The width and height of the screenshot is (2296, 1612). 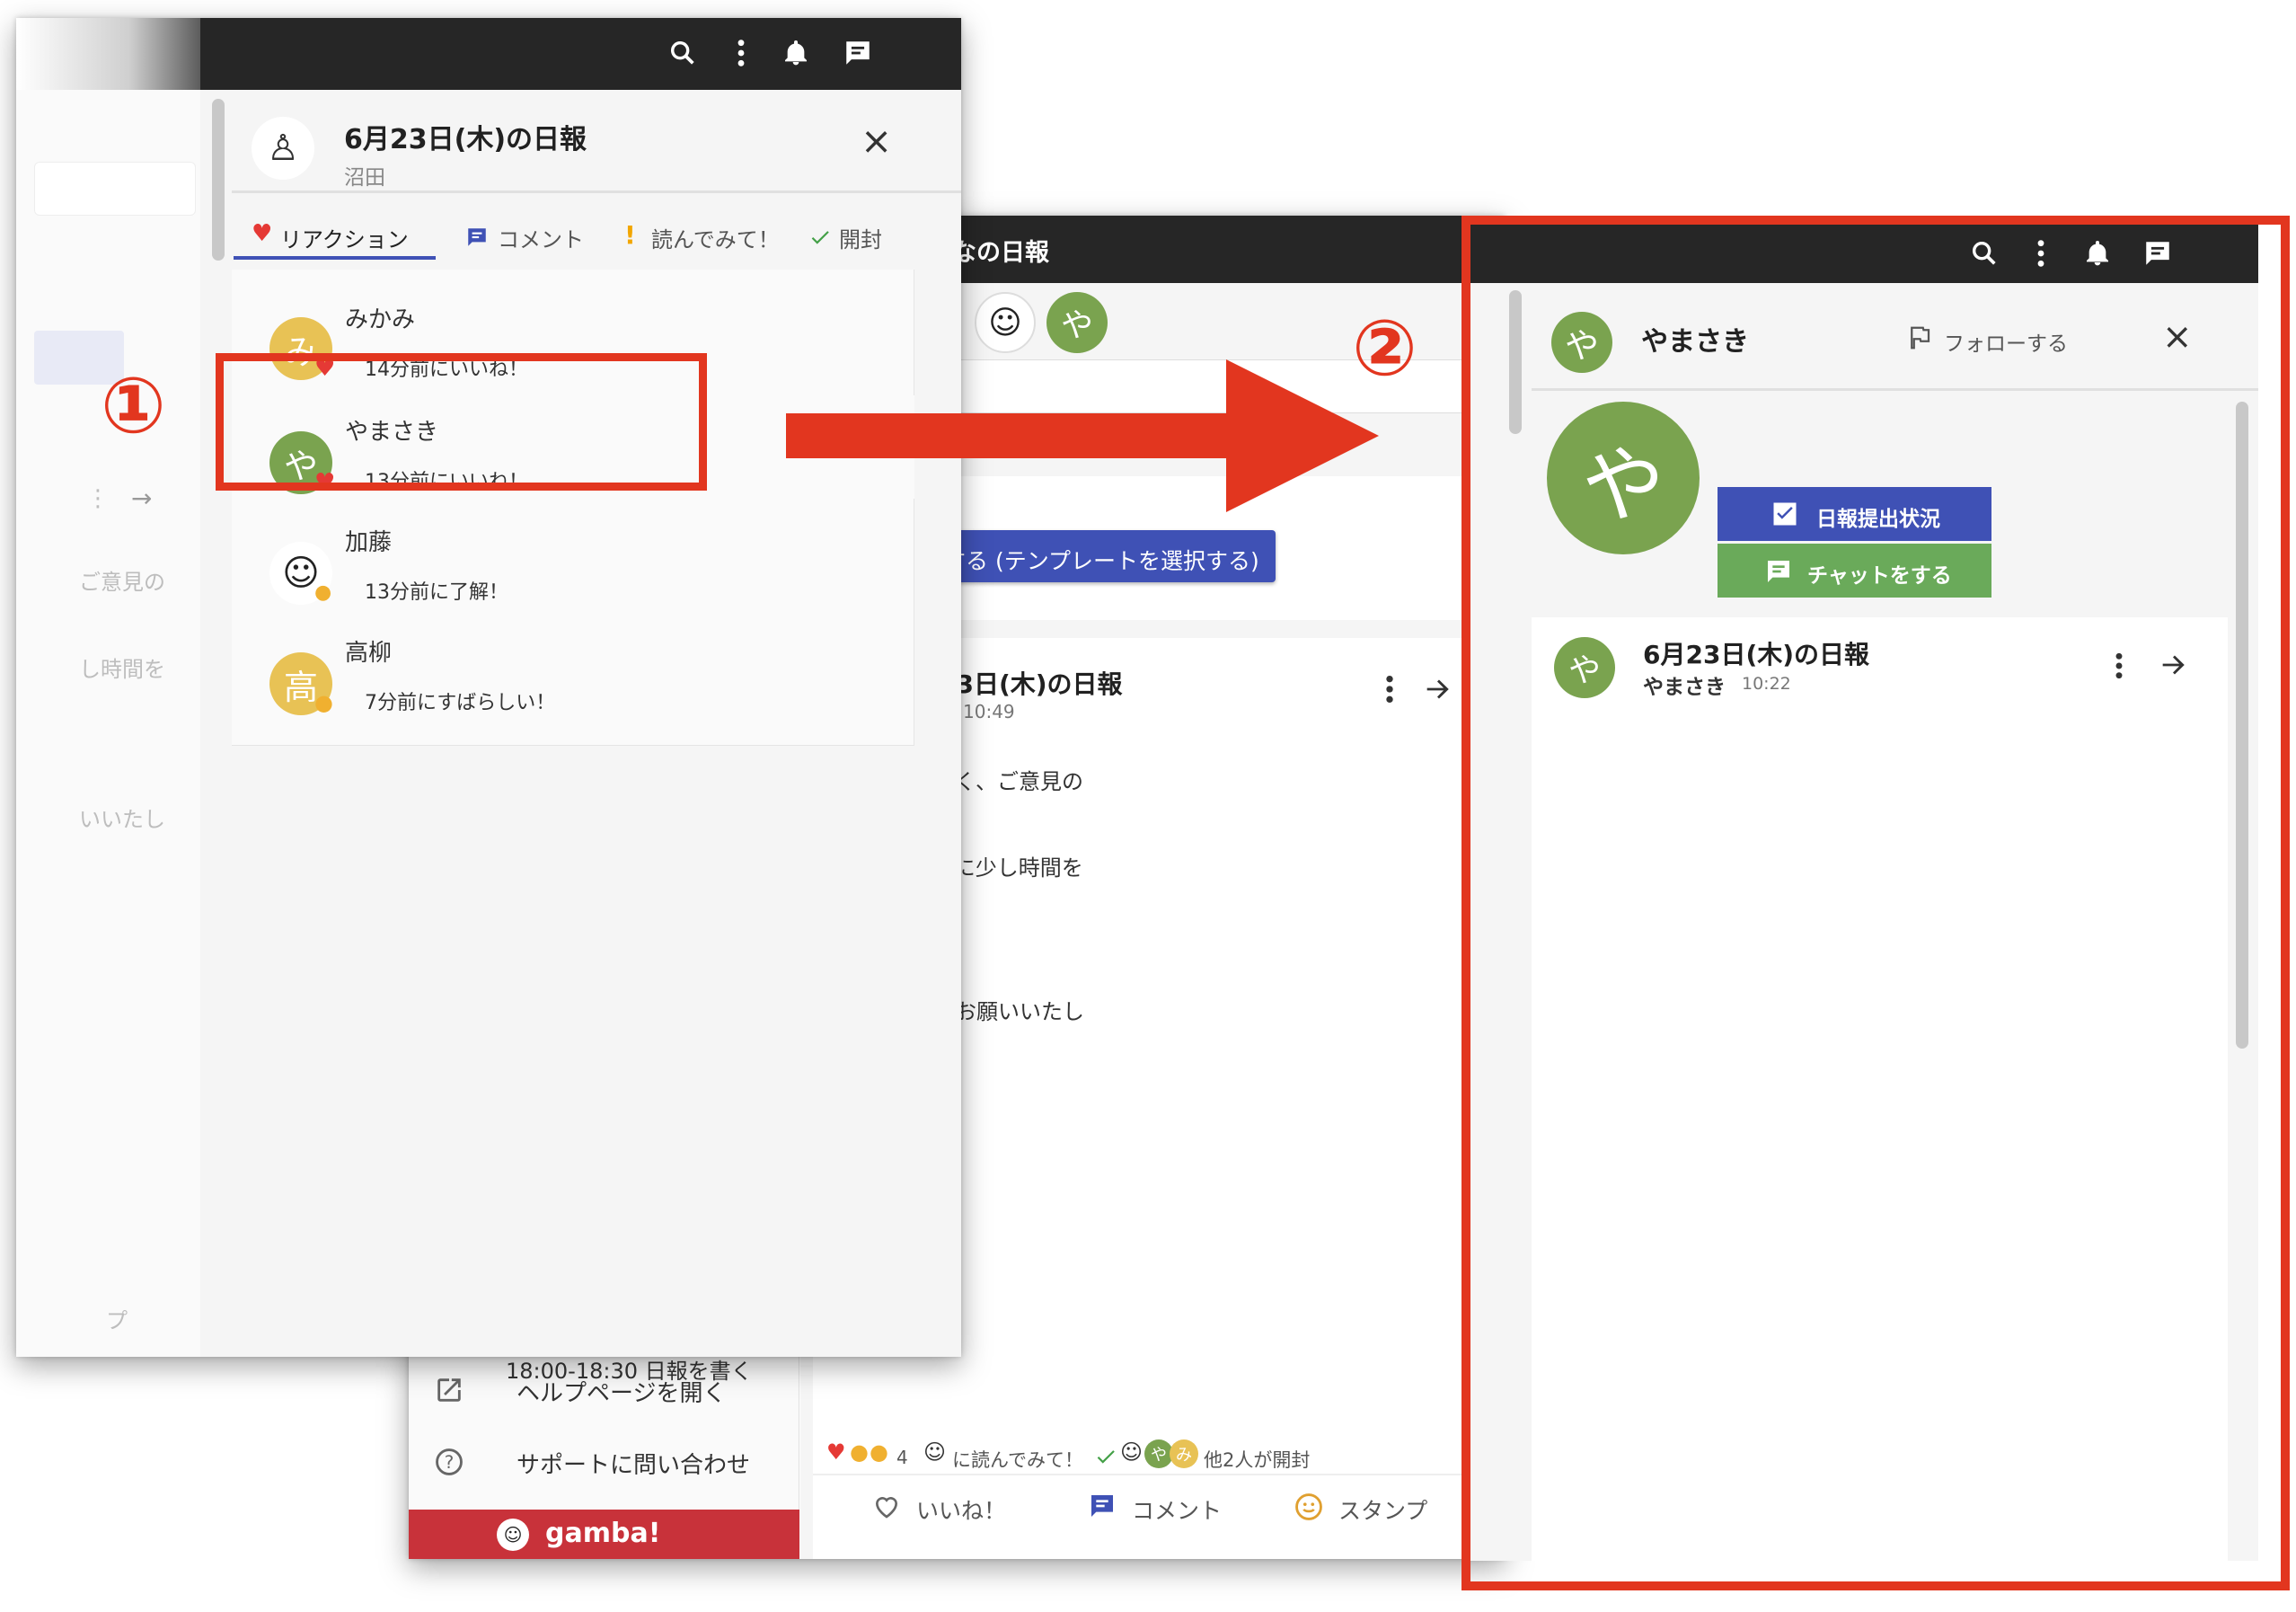 What do you see at coordinates (1155, 1474) in the screenshot?
I see `action-bar` at bounding box center [1155, 1474].